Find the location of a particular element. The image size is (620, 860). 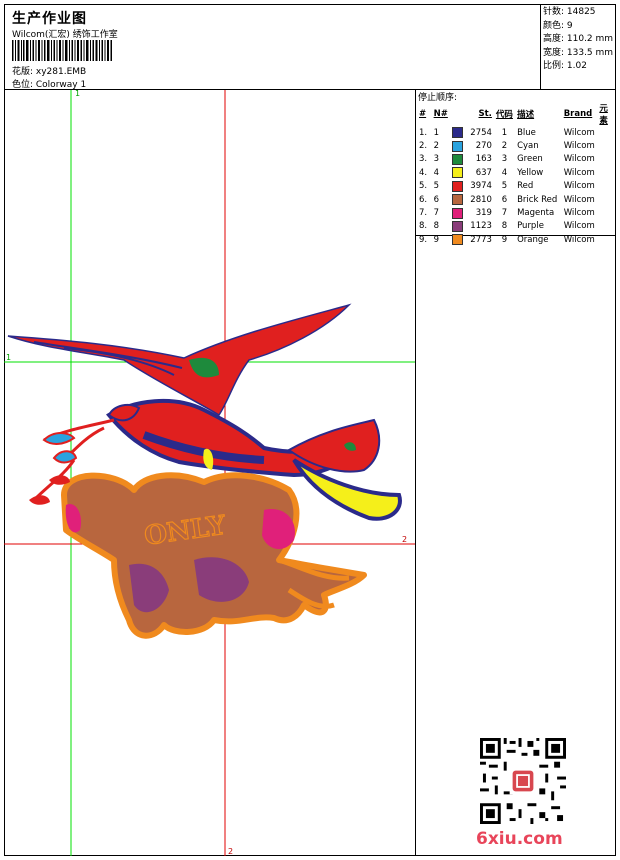

stitch-count: 针数: 14825 is located at coordinates (569, 12).